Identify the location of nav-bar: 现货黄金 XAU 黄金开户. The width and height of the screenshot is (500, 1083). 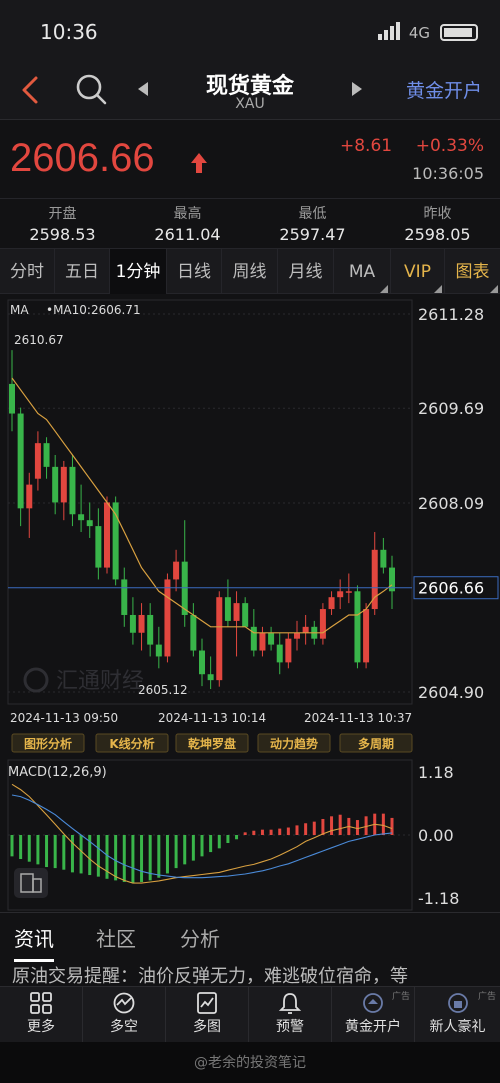
(250, 91).